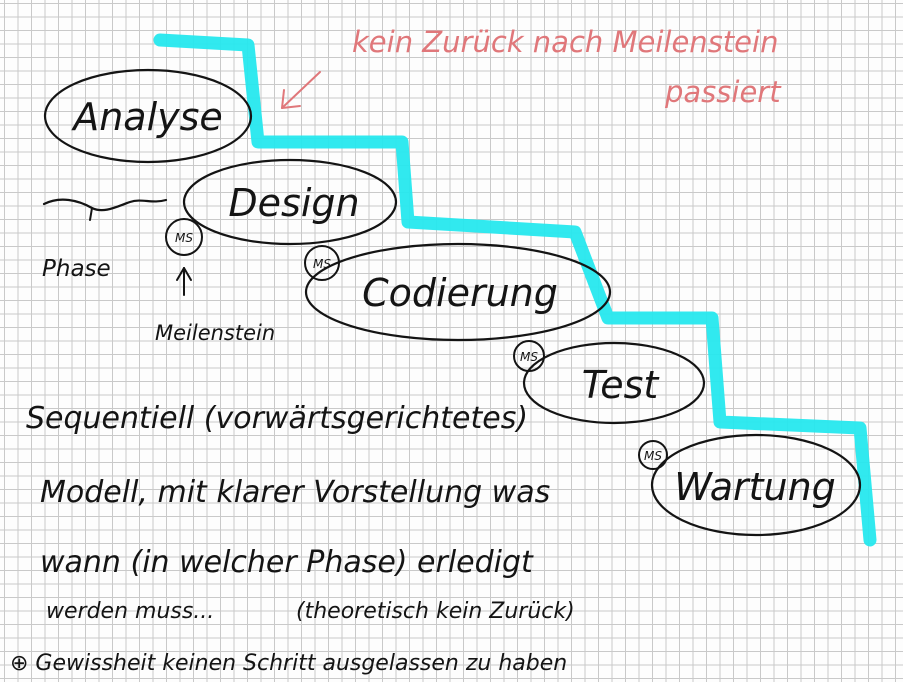  Describe the element at coordinates (621, 385) in the screenshot. I see `phase-label-test: Test` at that location.